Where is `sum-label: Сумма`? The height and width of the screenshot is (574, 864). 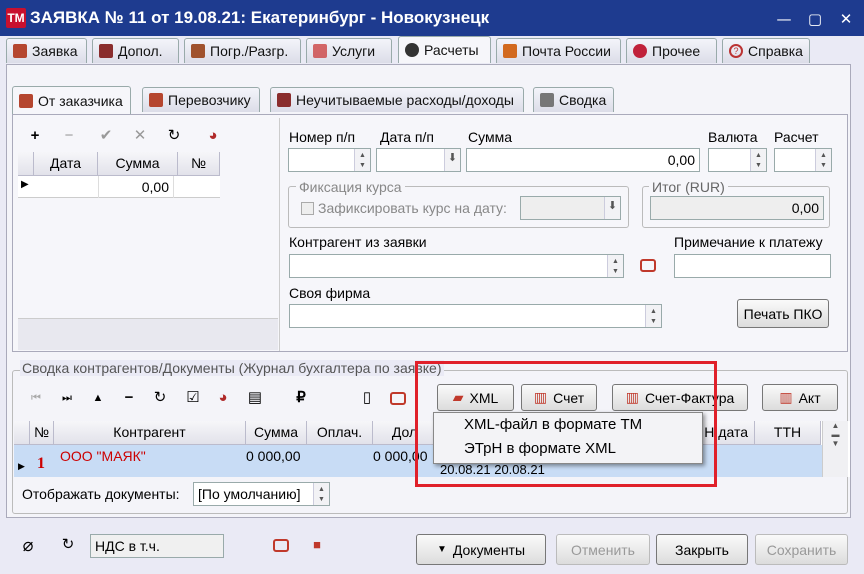 sum-label: Сумма is located at coordinates (490, 137).